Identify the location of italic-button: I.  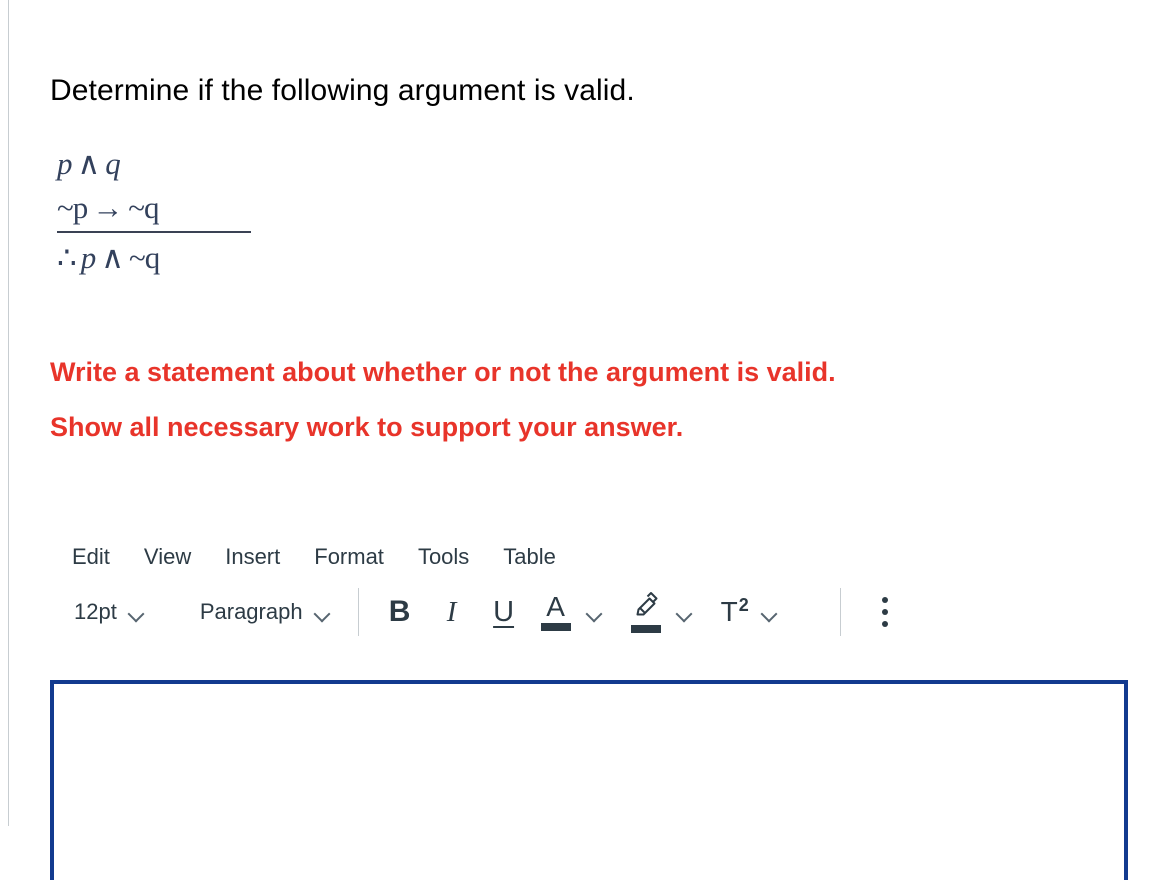
(452, 612).